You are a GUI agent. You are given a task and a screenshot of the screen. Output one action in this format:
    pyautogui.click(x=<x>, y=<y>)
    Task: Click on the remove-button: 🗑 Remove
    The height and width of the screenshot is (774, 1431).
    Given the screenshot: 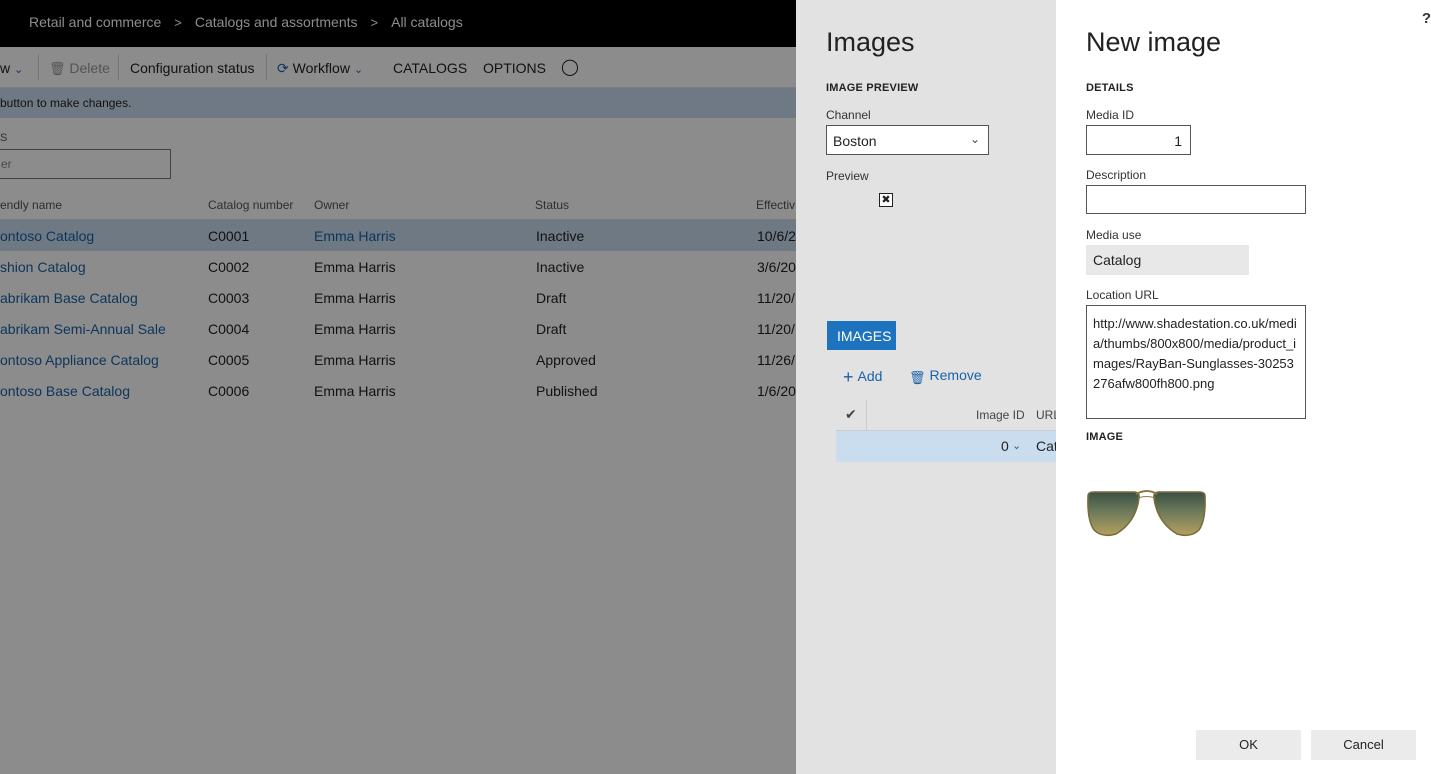 What is the action you would take?
    pyautogui.click(x=945, y=376)
    